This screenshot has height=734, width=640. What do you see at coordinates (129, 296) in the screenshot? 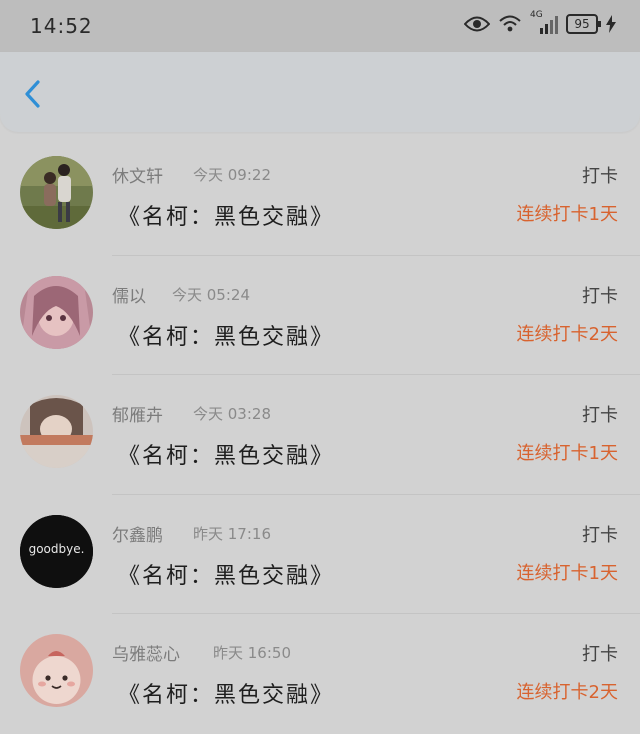
I see `user-name: 儒以` at bounding box center [129, 296].